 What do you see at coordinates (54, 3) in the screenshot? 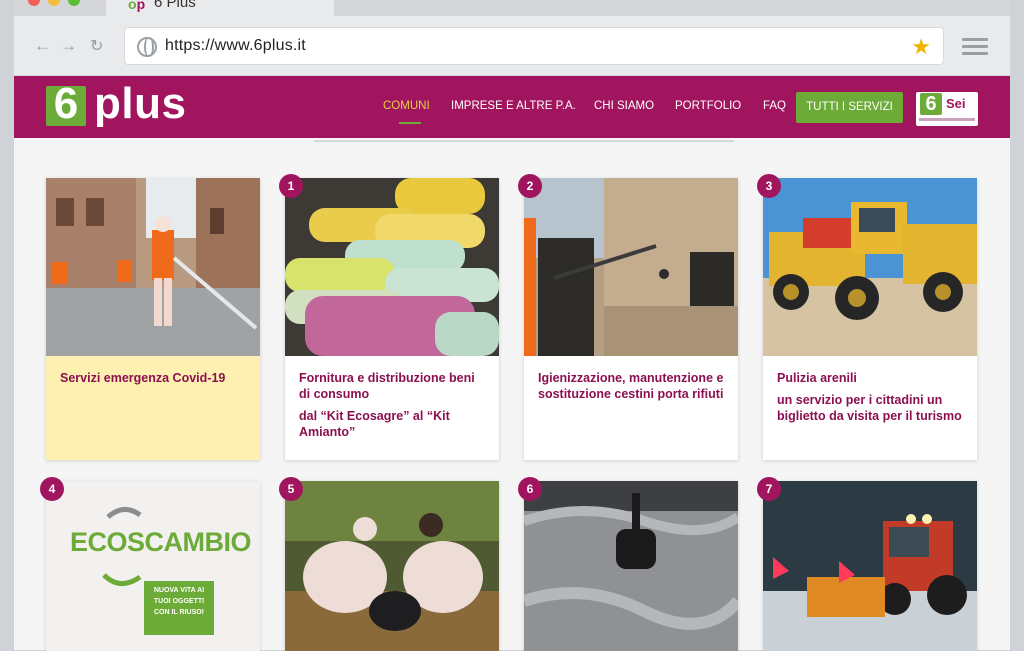
I see `minimize-window-icon` at bounding box center [54, 3].